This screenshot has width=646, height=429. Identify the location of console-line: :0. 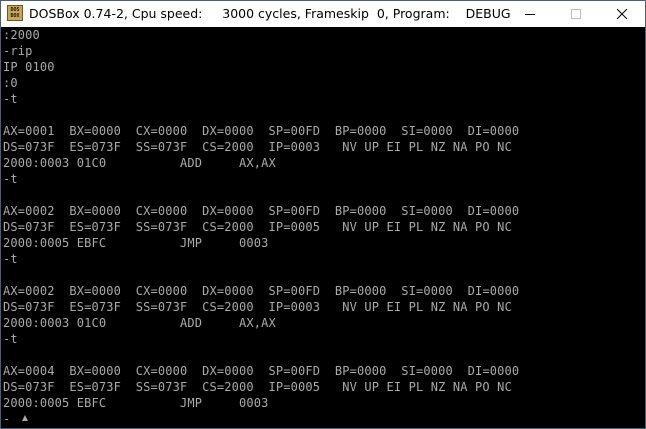
(10, 83).